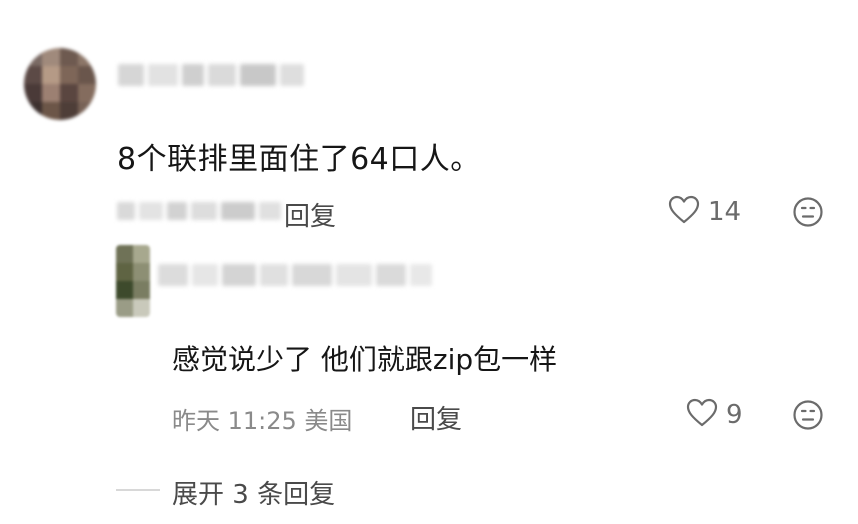 This screenshot has width=858, height=524. What do you see at coordinates (199, 211) in the screenshot?
I see `comment-meta-blurred` at bounding box center [199, 211].